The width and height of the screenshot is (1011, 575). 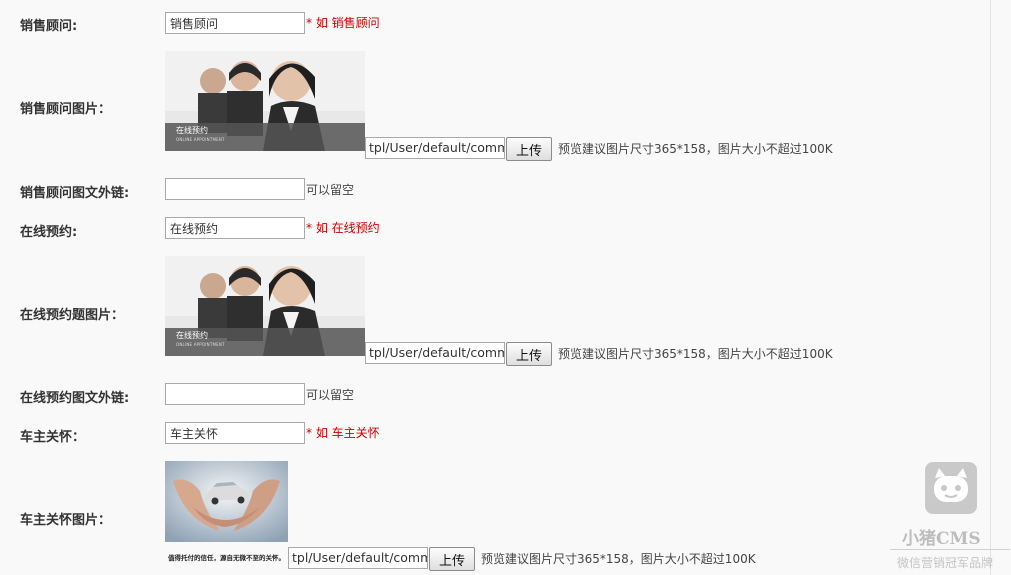 What do you see at coordinates (343, 433) in the screenshot?
I see `owner-care-hint: * 如 车主关怀` at bounding box center [343, 433].